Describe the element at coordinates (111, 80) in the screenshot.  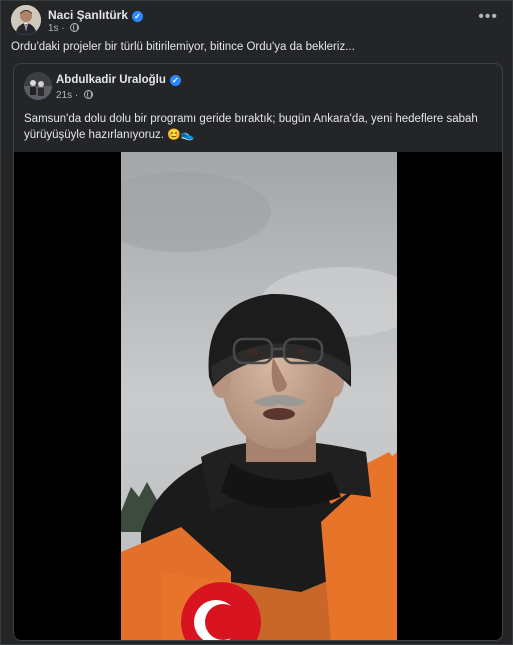
I see `shared-author-name-text: Abdulkadir Uraloğlu` at that location.